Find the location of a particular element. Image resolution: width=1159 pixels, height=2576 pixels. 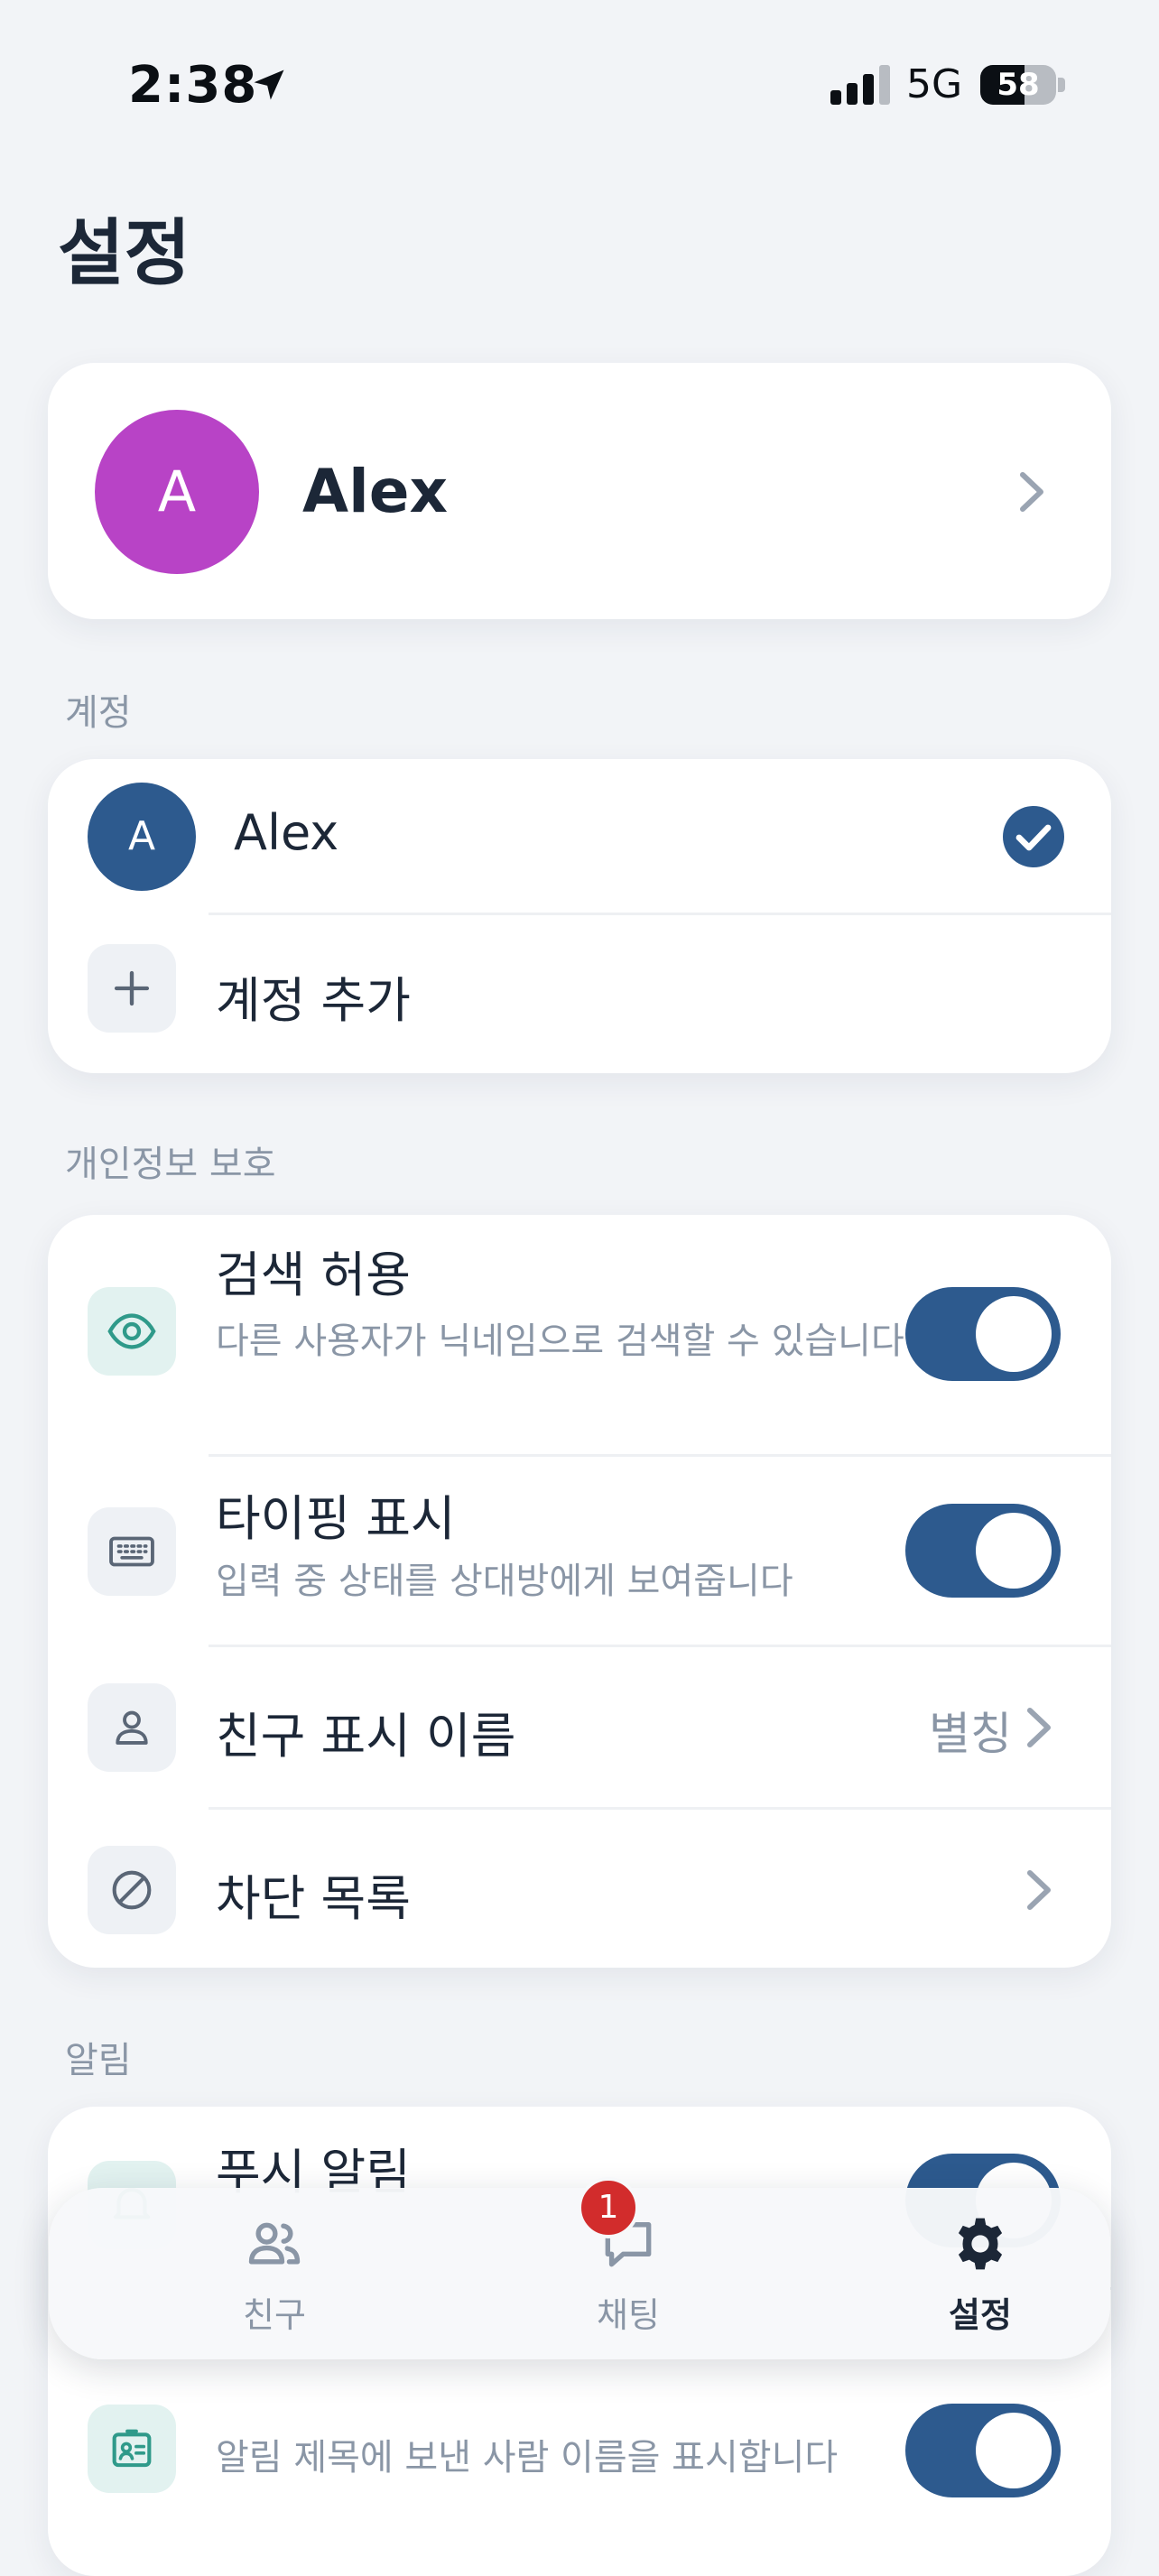

location-arrow-icon is located at coordinates (269, 85).